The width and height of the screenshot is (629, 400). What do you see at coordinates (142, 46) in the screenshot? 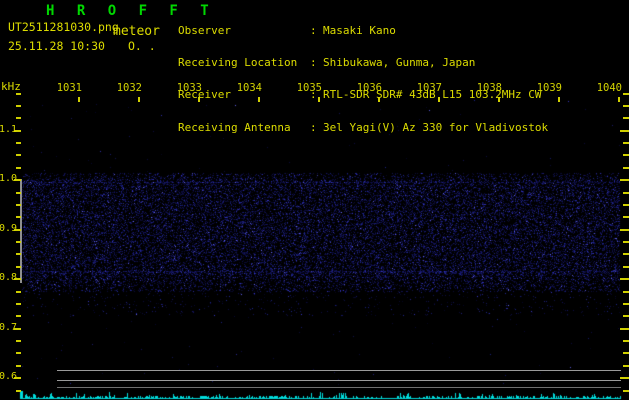
I see `audio-status-indicator: O. .` at bounding box center [142, 46].